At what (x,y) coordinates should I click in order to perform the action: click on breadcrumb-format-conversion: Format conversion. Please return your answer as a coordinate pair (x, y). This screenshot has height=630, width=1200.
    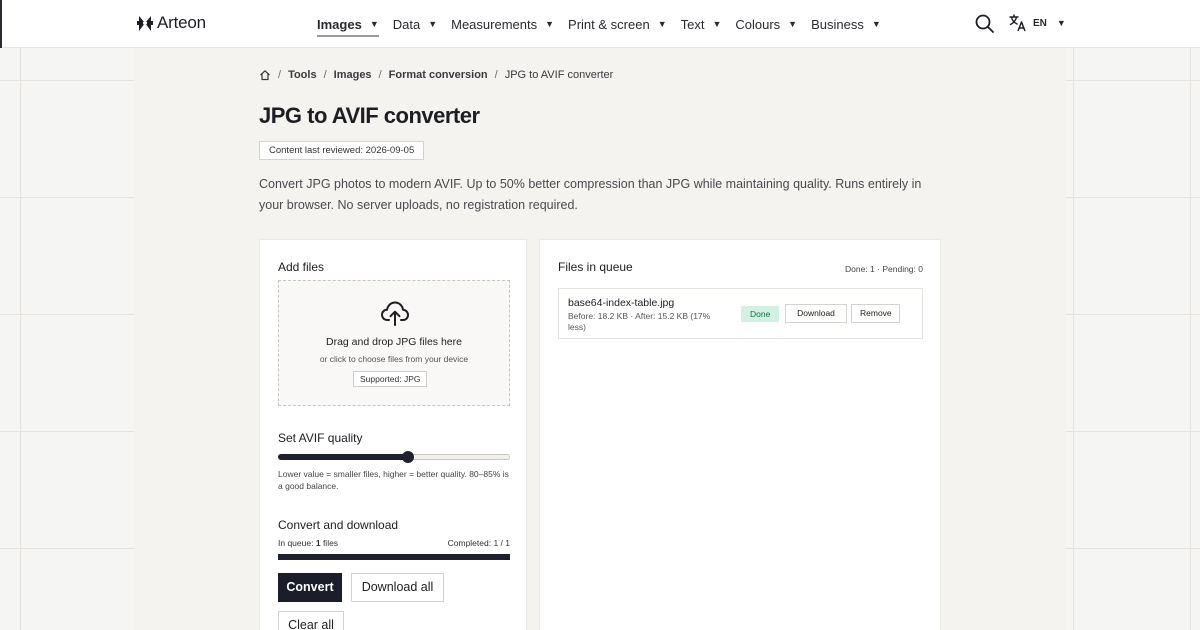
    Looking at the image, I should click on (438, 75).